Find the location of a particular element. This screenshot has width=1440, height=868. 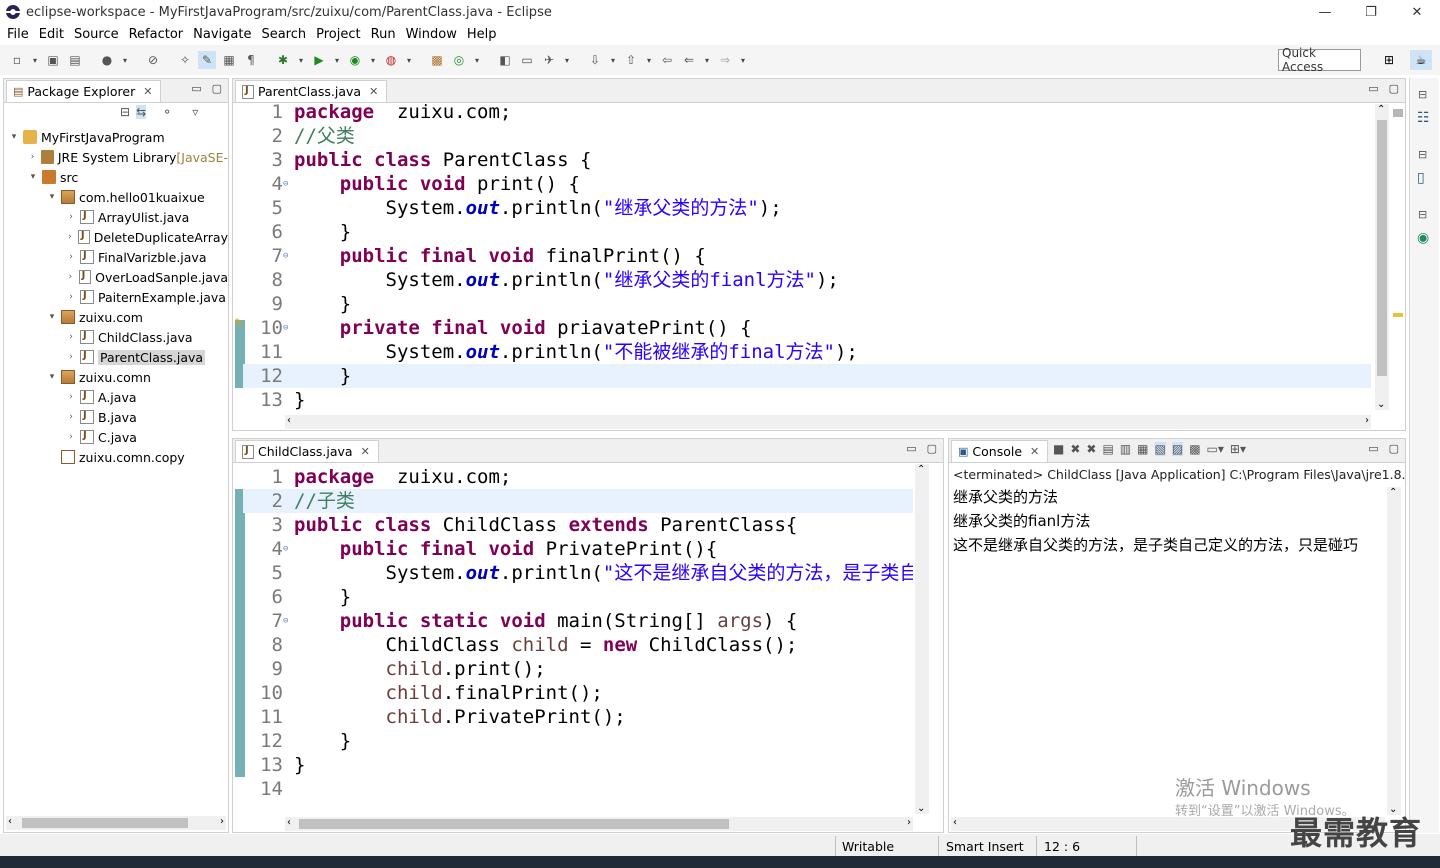

tab-parent-class: ParentClass.java ✕ is located at coordinates (311, 91).